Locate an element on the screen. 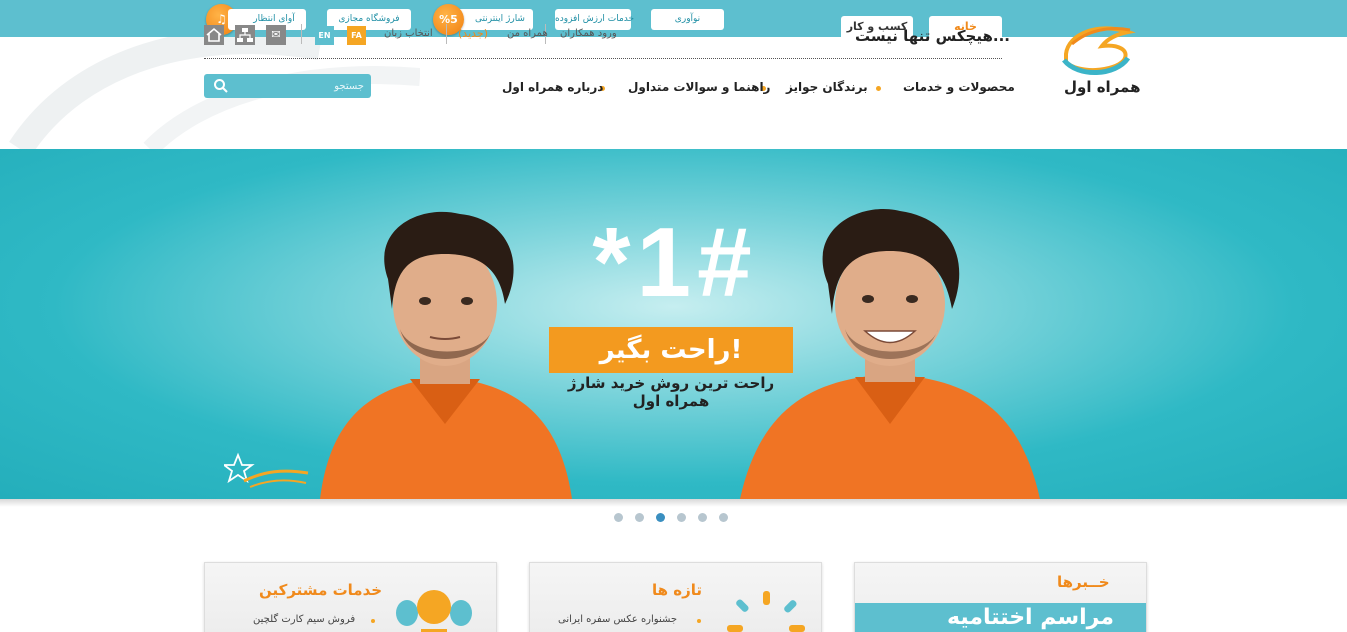  nav-winners: برندگان جوایز is located at coordinates (827, 87).